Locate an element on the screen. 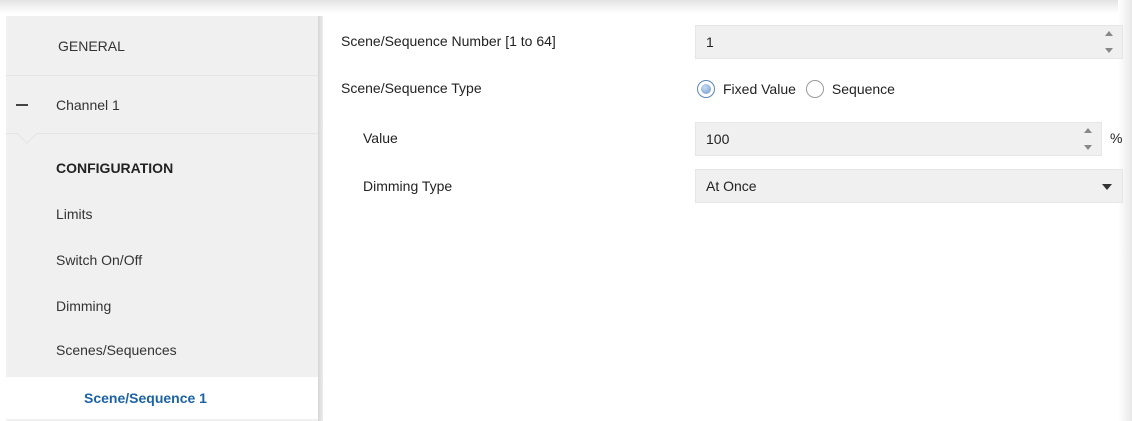  sidebar-item-label: Switch On/Off is located at coordinates (99, 260).